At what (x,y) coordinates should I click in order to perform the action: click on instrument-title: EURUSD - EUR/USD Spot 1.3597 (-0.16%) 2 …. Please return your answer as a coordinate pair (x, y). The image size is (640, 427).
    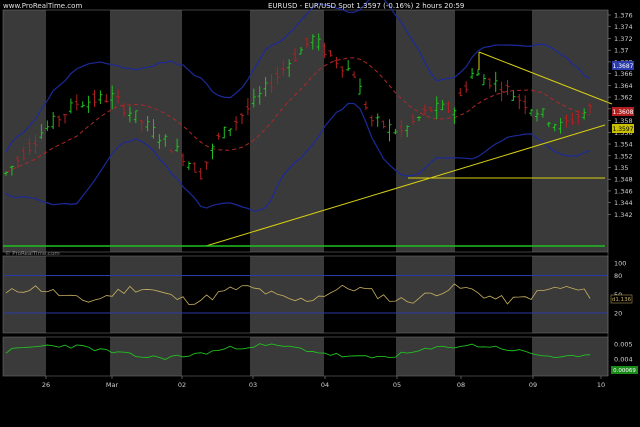
    Looking at the image, I should click on (366, 6).